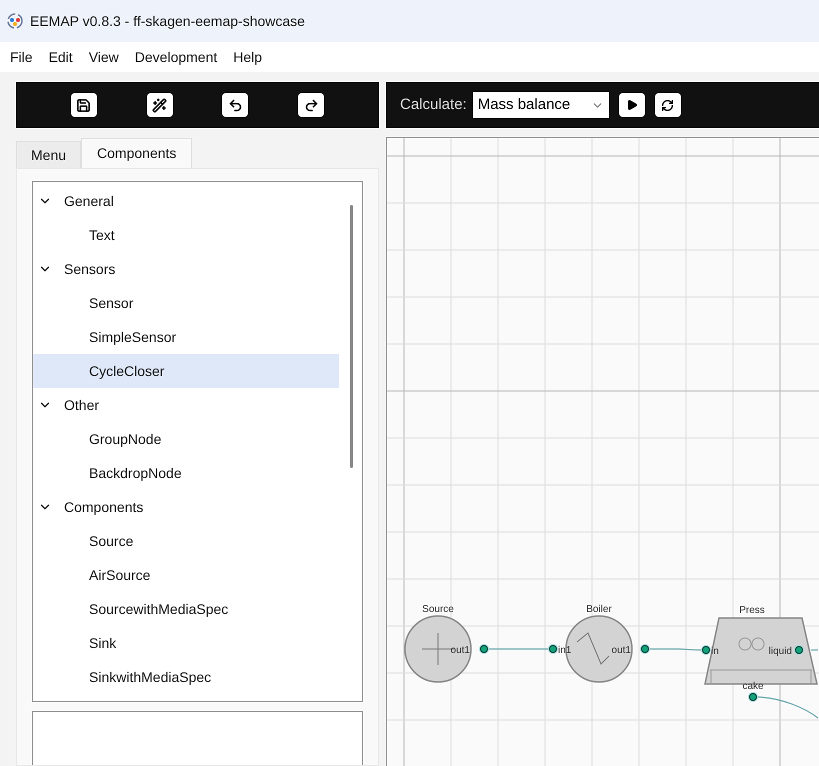 The image size is (819, 766). What do you see at coordinates (186, 473) in the screenshot?
I see `tree-item: BackdropNode` at bounding box center [186, 473].